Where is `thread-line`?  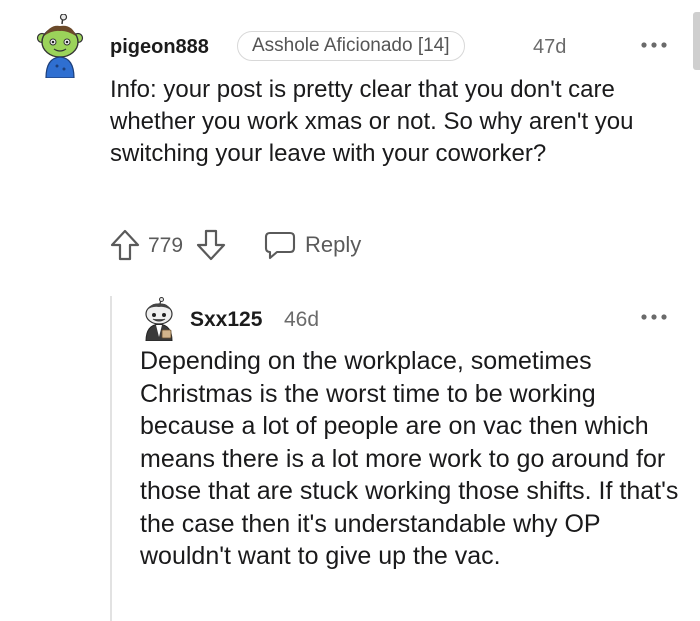 thread-line is located at coordinates (111, 458).